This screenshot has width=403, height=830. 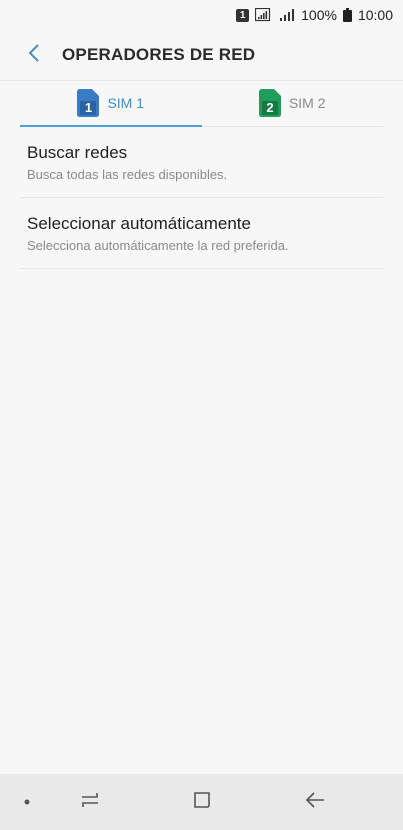 I want to click on battery-icon, so click(x=347, y=15).